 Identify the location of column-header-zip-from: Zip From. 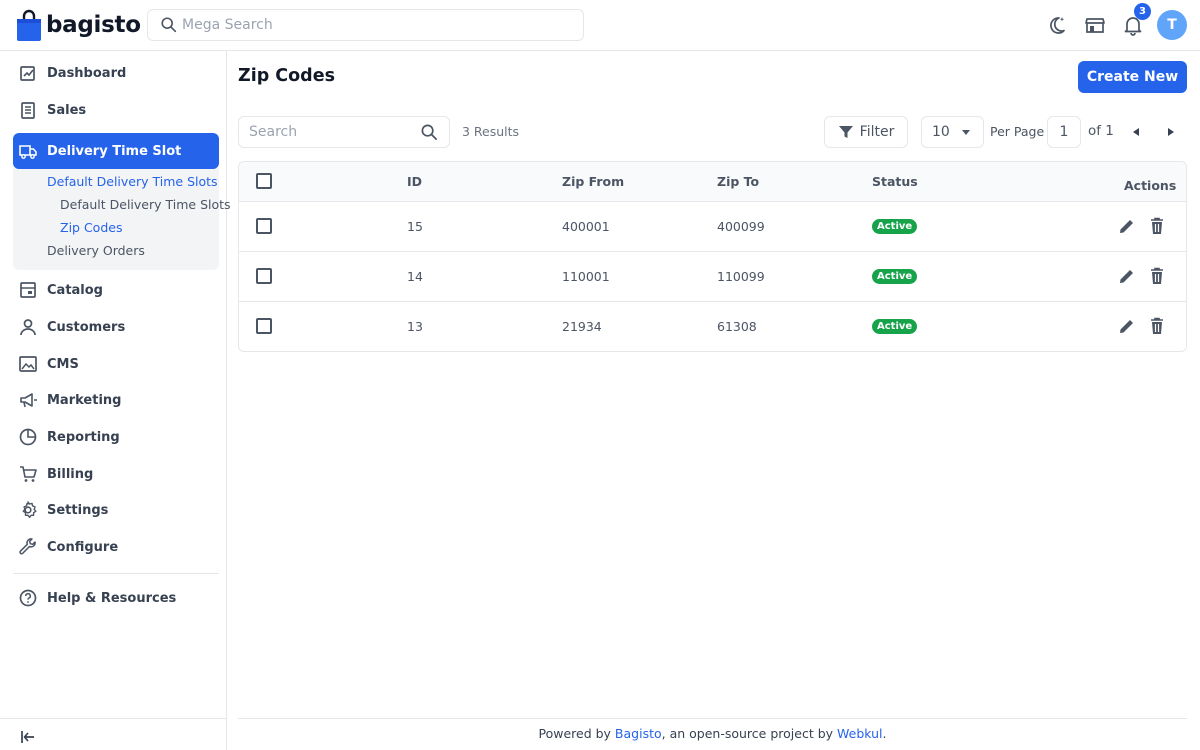
(593, 181).